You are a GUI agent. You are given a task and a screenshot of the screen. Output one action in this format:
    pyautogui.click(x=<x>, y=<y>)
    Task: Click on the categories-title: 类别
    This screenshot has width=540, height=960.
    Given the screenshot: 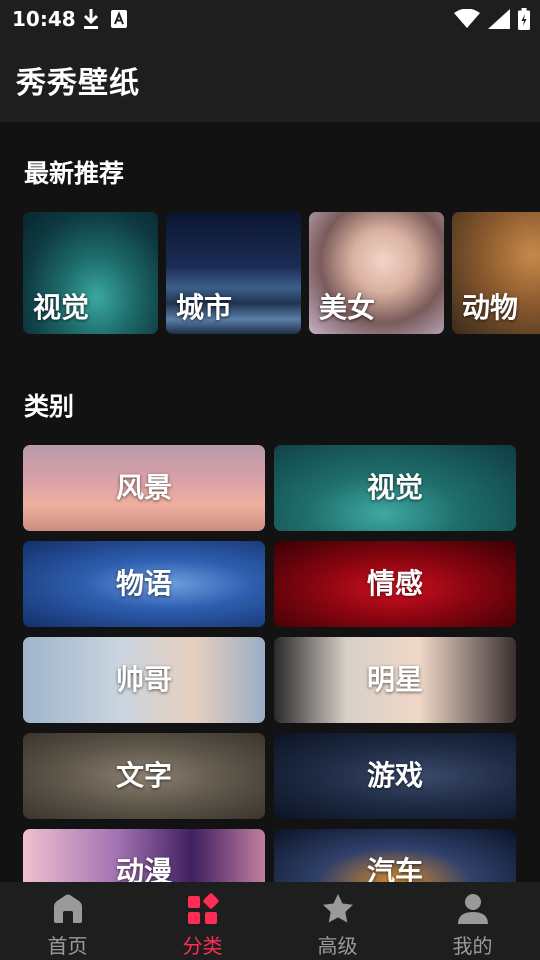 What is the action you would take?
    pyautogui.click(x=49, y=406)
    